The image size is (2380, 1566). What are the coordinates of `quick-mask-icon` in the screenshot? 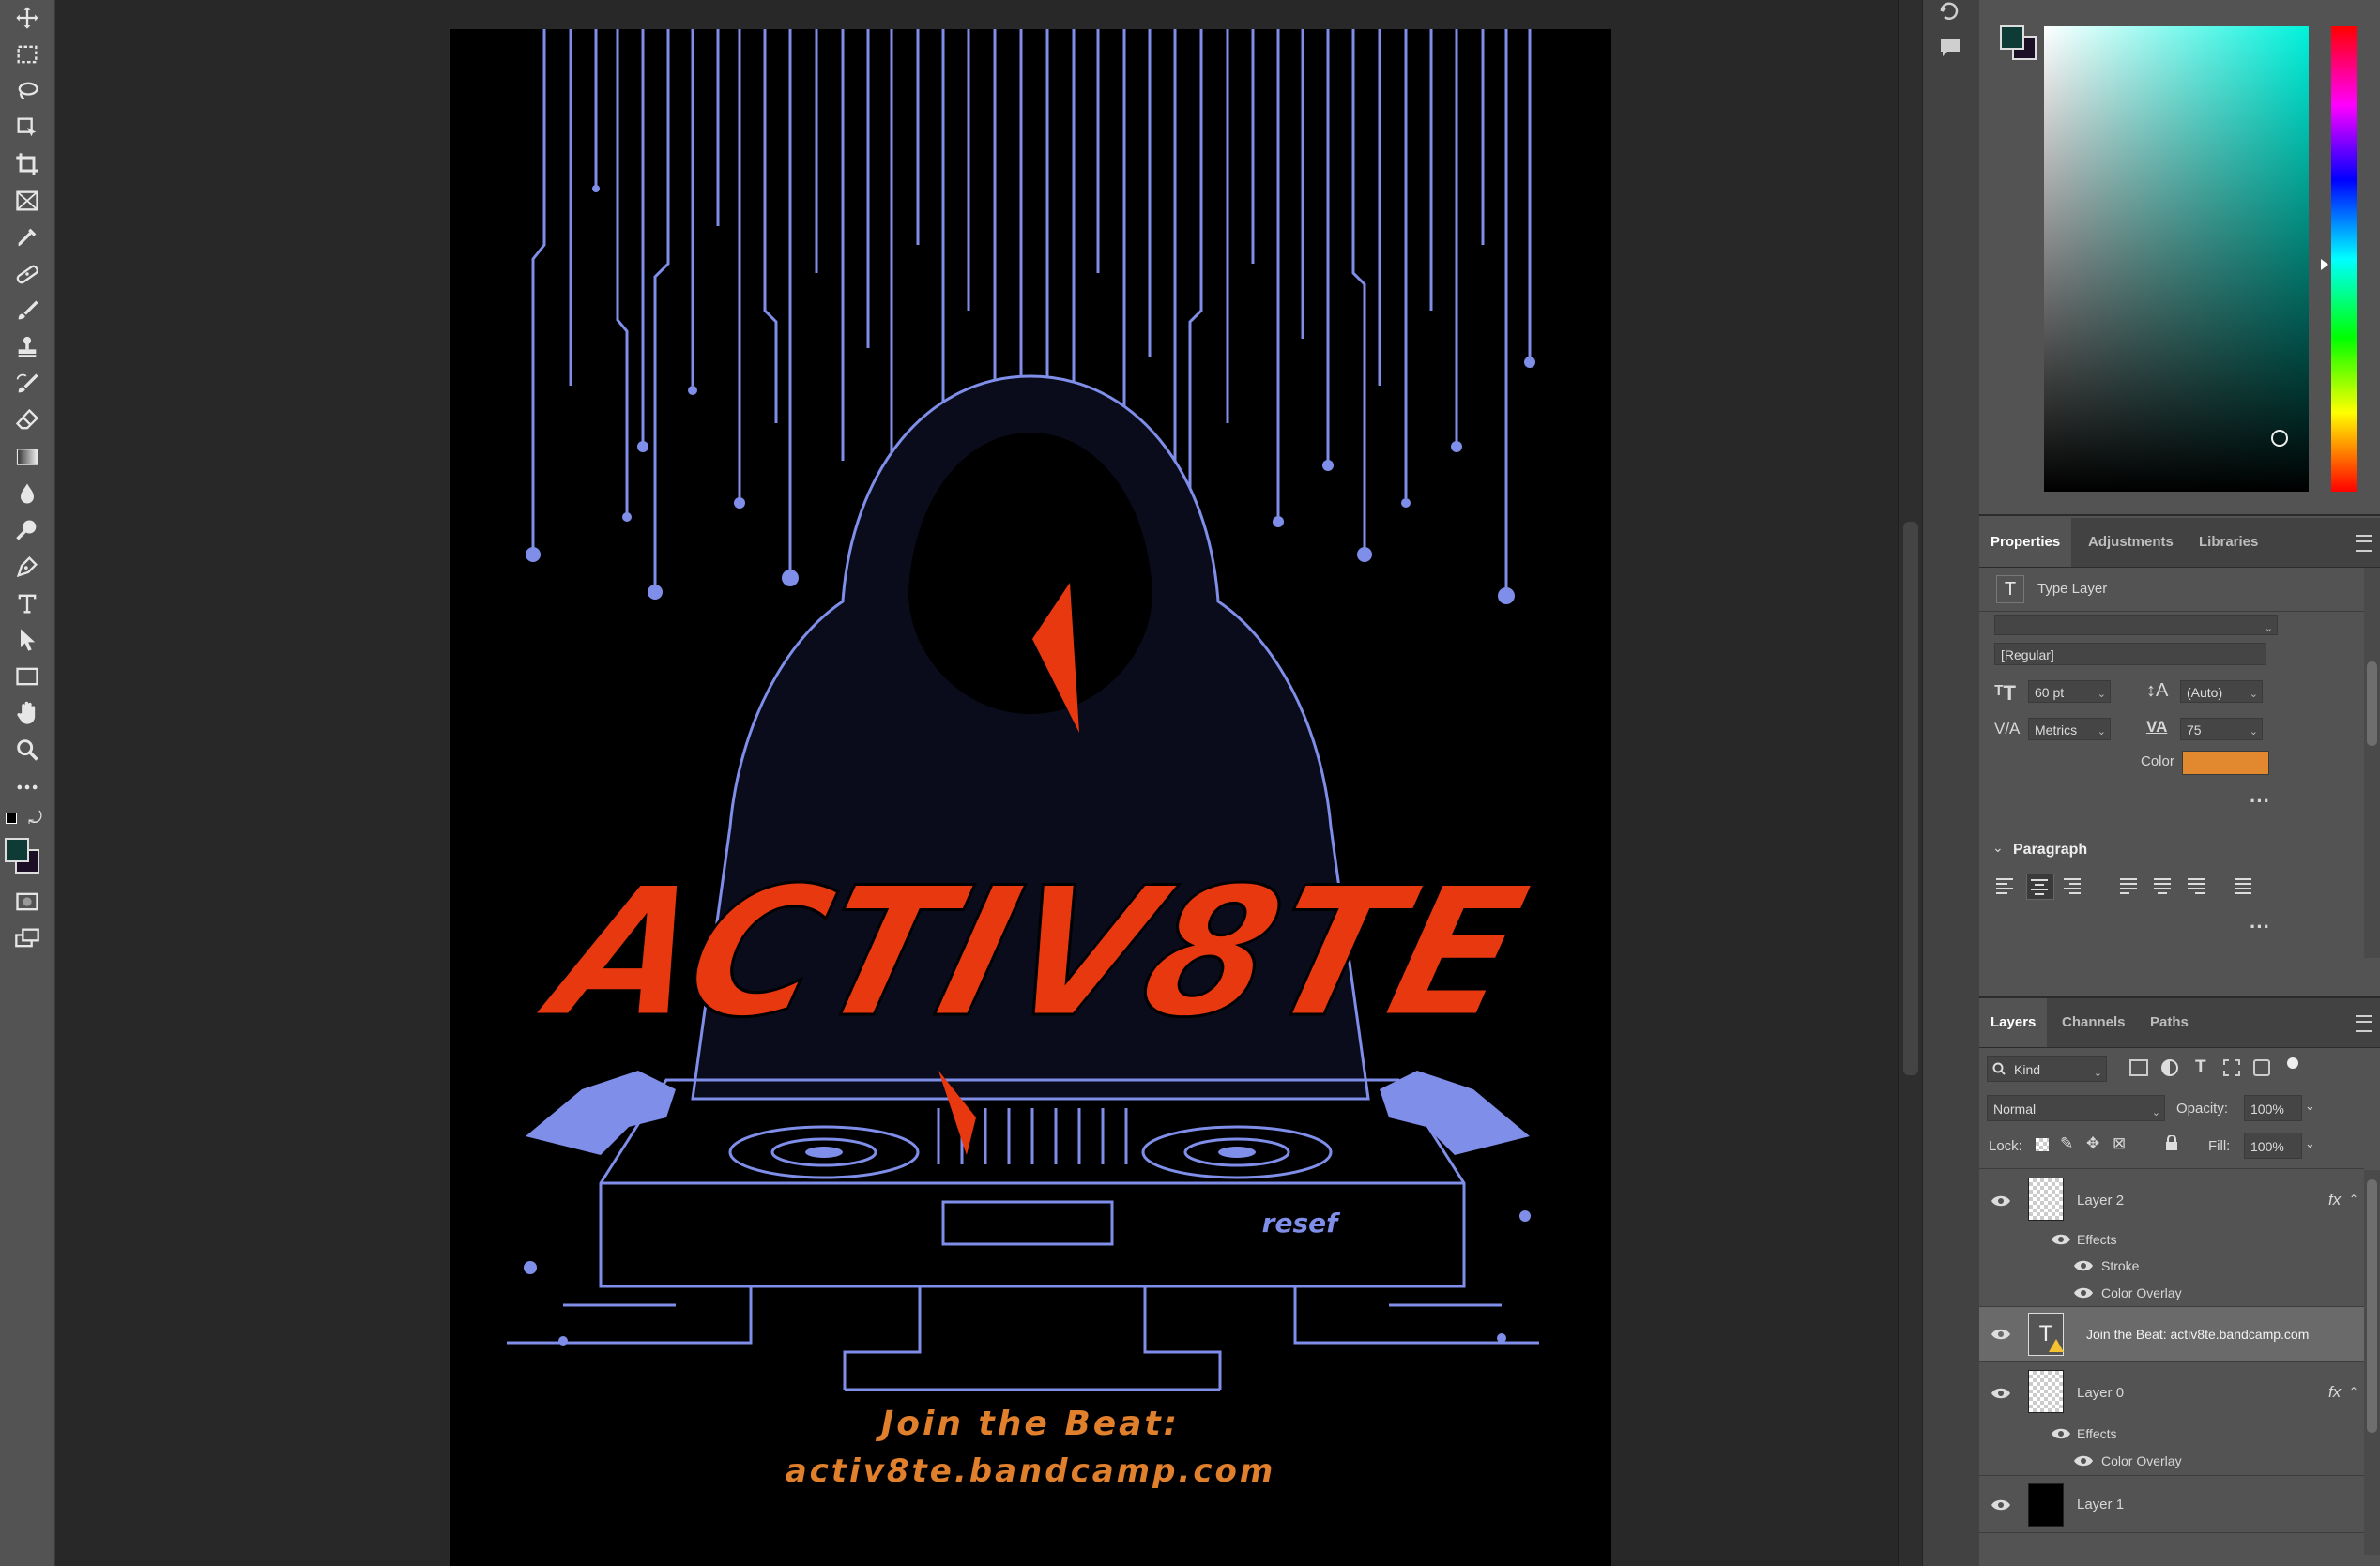 It's located at (27, 902).